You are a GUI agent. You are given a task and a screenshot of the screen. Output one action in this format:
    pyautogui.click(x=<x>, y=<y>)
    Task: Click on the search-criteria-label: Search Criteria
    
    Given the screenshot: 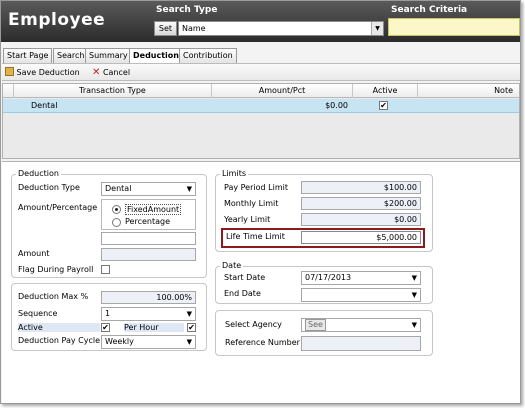 What is the action you would take?
    pyautogui.click(x=429, y=10)
    